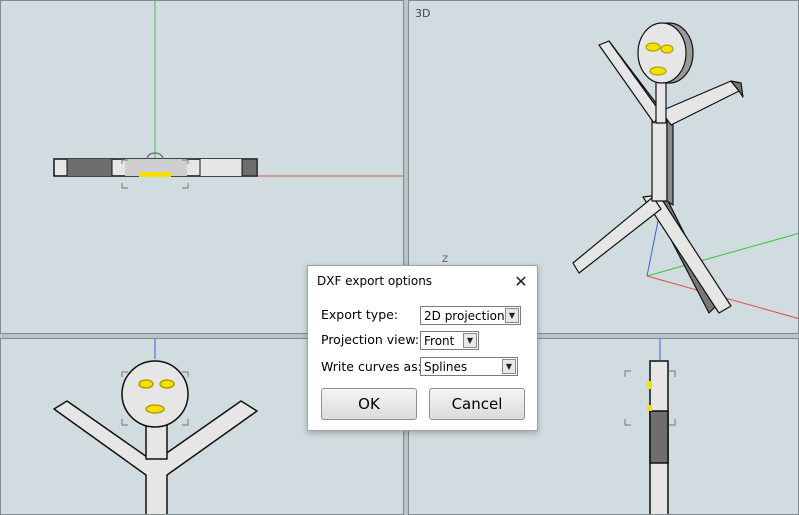 The width and height of the screenshot is (799, 515). Describe the element at coordinates (464, 315) in the screenshot. I see `export-type-value: 2D projection` at that location.